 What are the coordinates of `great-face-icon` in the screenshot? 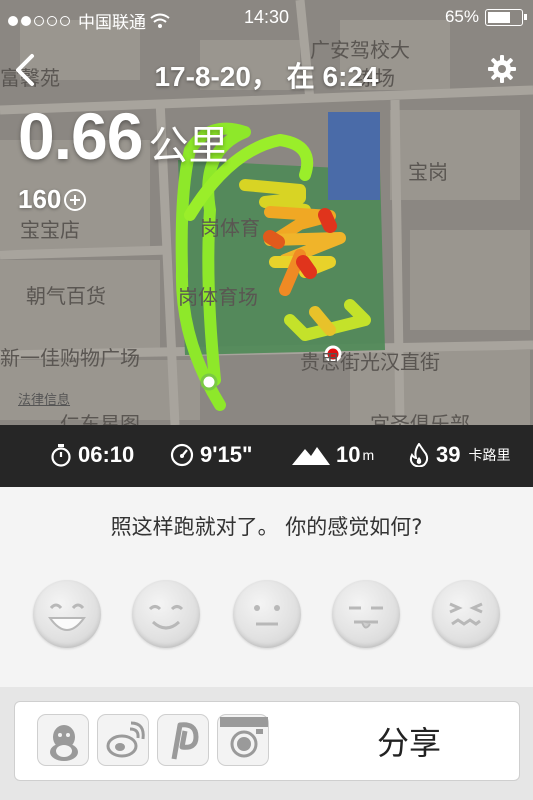 It's located at (67, 614).